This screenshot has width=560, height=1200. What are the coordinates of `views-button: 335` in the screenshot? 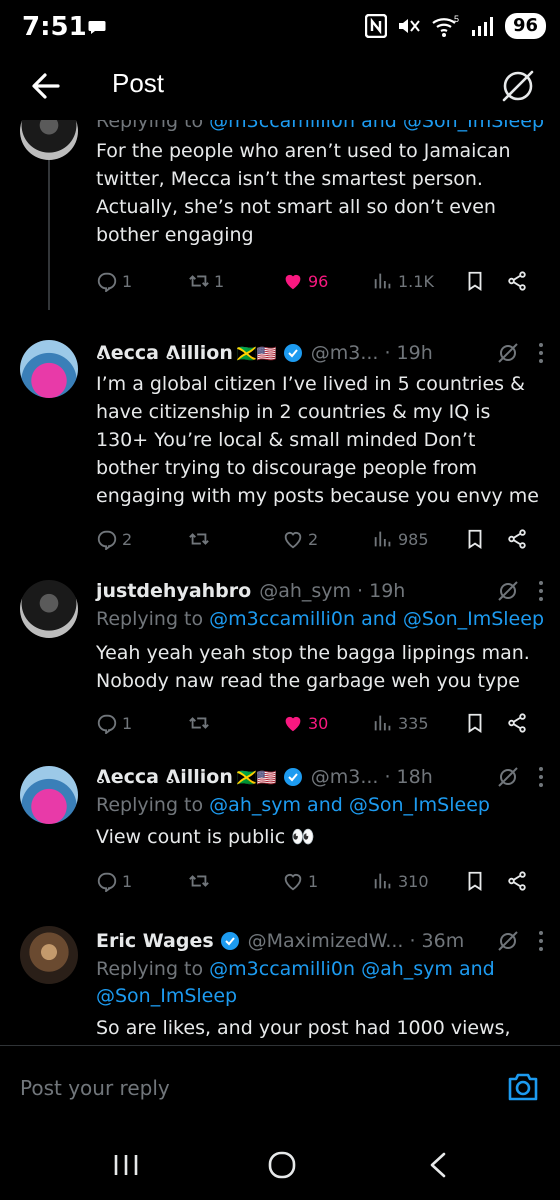 It's located at (400, 723).